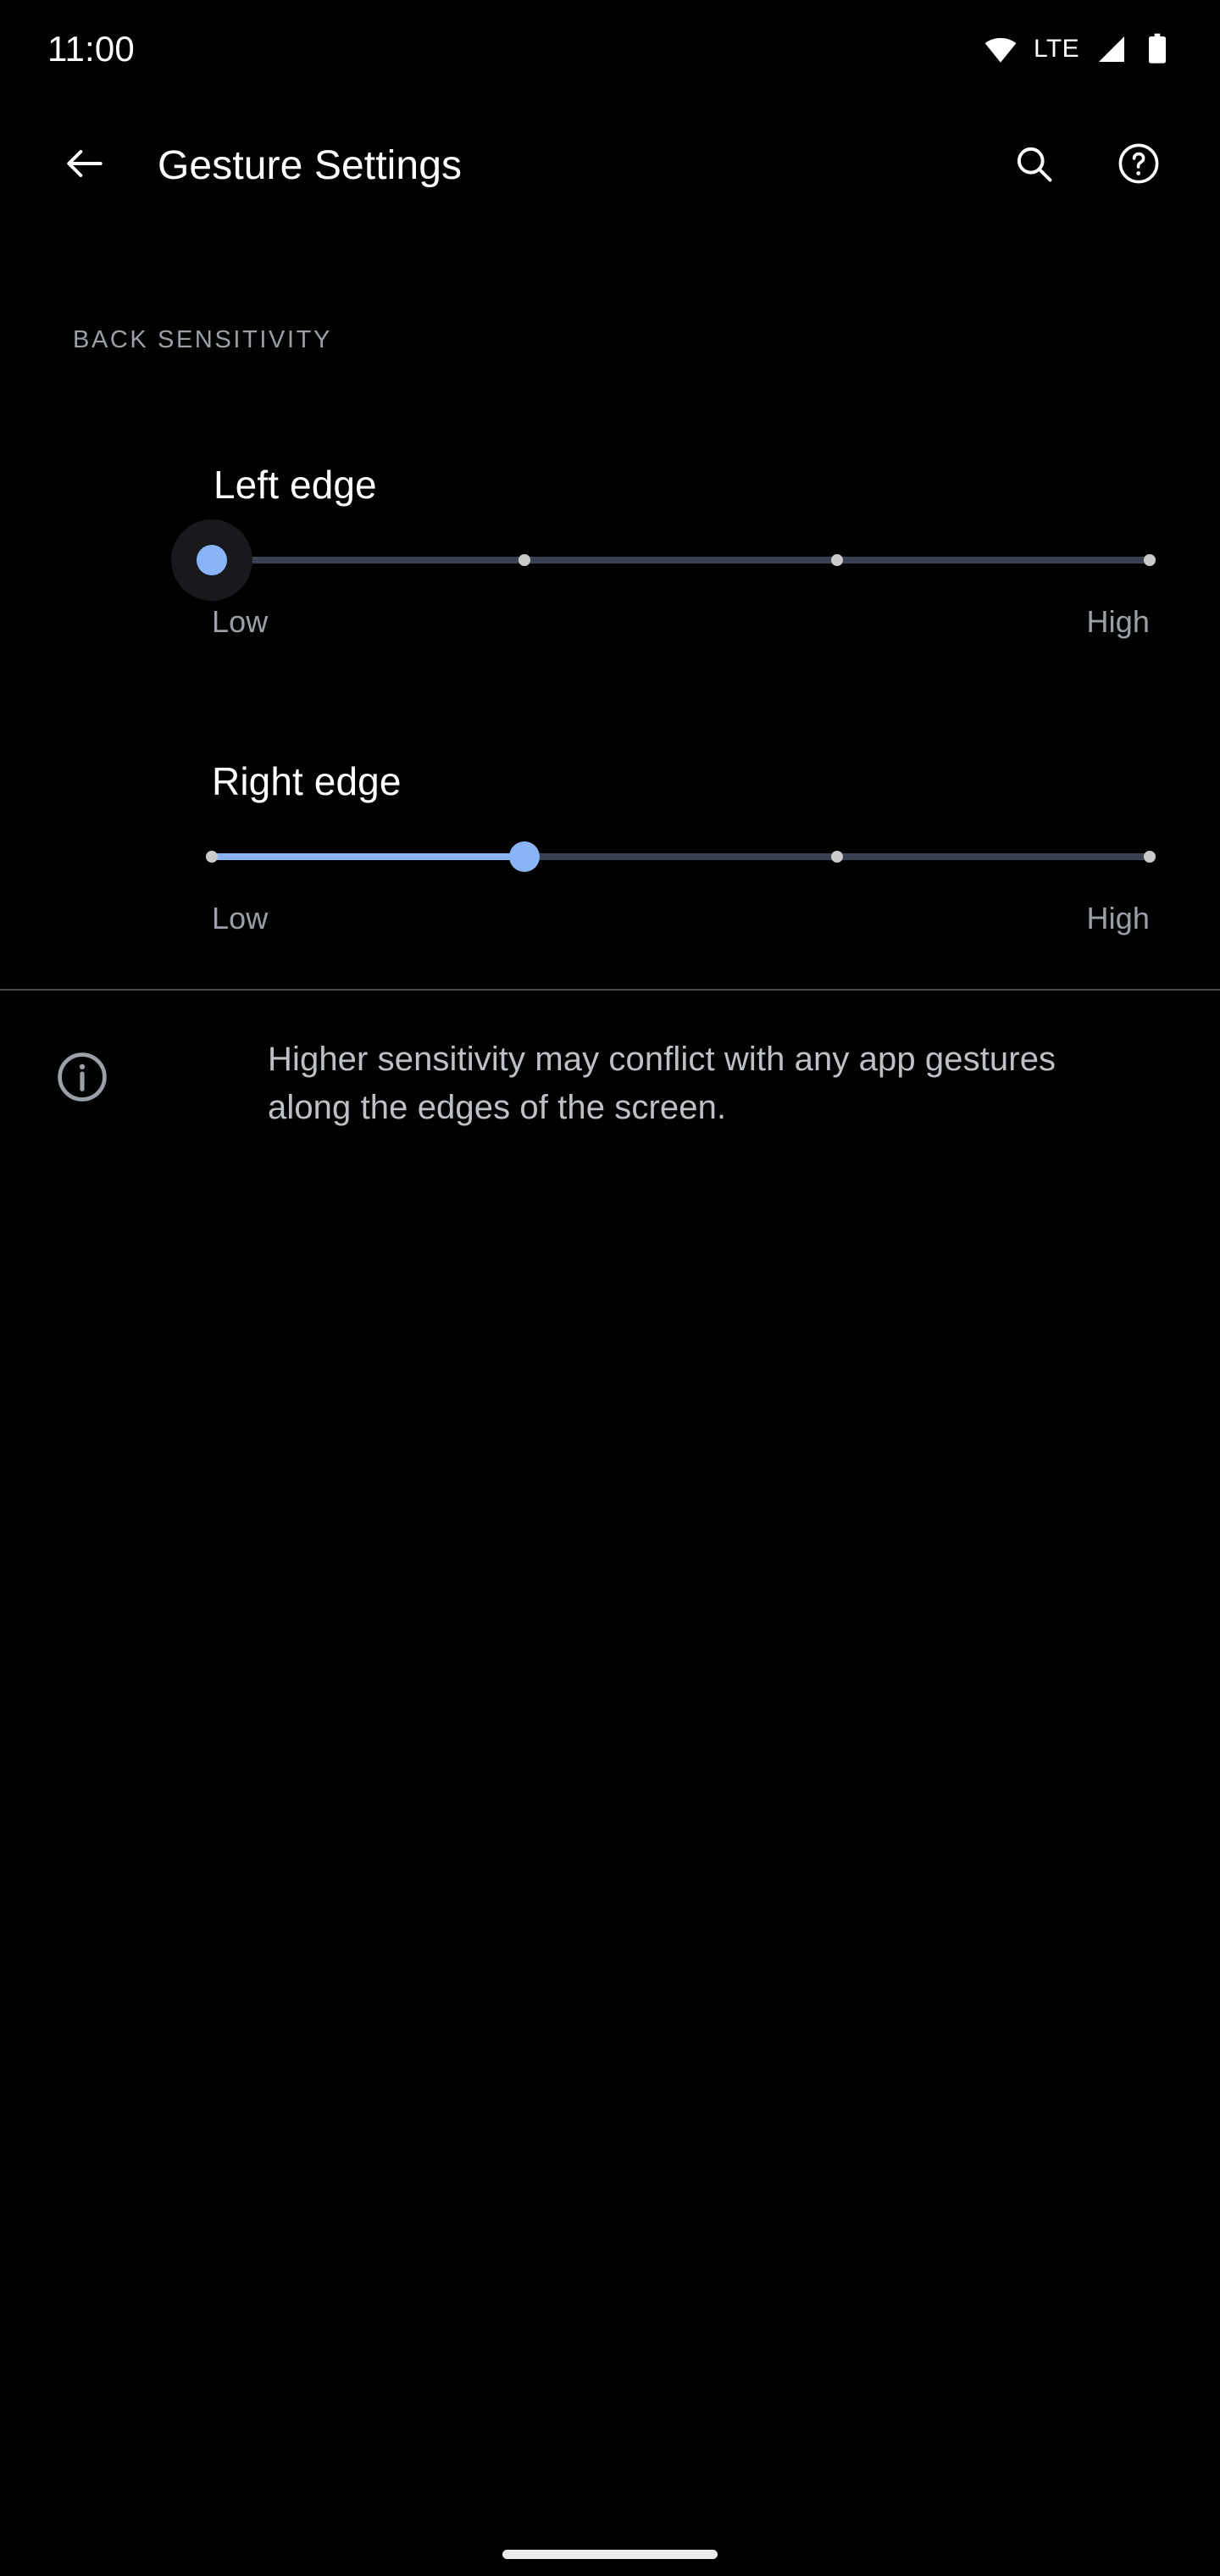 This screenshot has height=2576, width=1220. I want to click on help-circle-icon, so click(1139, 166).